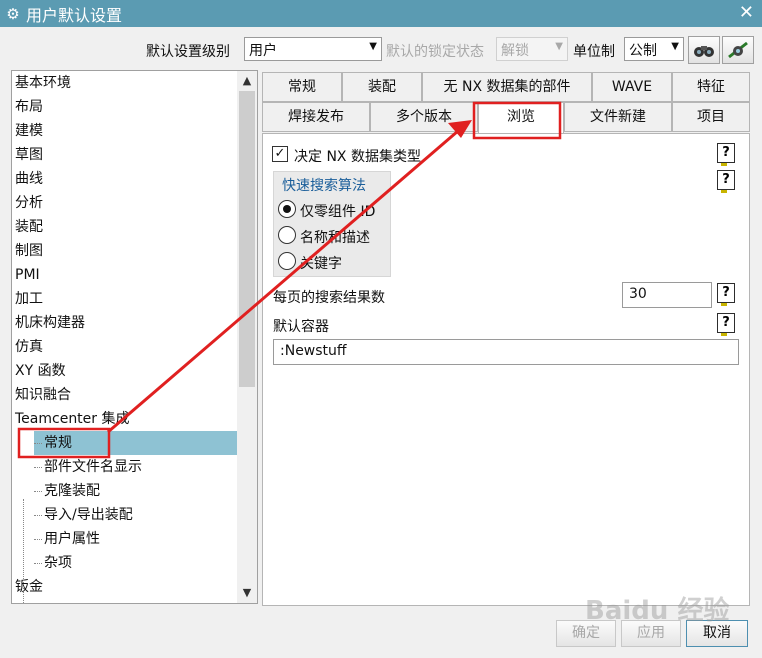 The height and width of the screenshot is (658, 762). I want to click on tree-item-label: 建模, so click(29, 131).